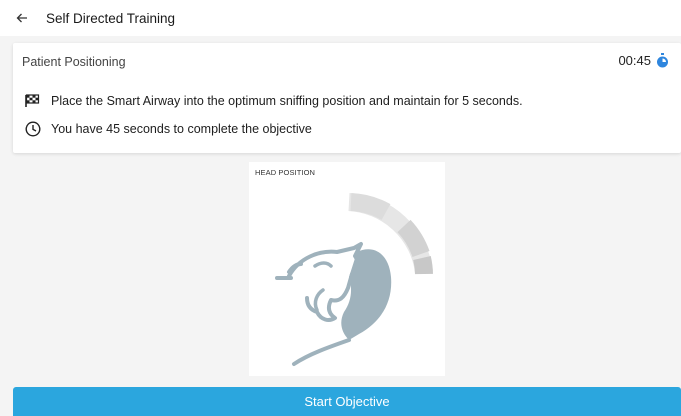 This screenshot has height=416, width=681. I want to click on arrow-left-icon, so click(21, 18).